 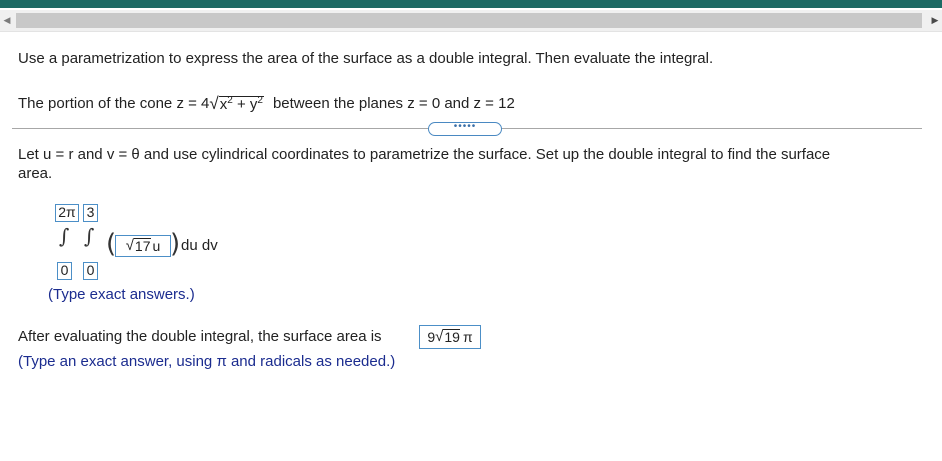 What do you see at coordinates (64, 236) in the screenshot?
I see `outer-integral-sign-icon: ∫` at bounding box center [64, 236].